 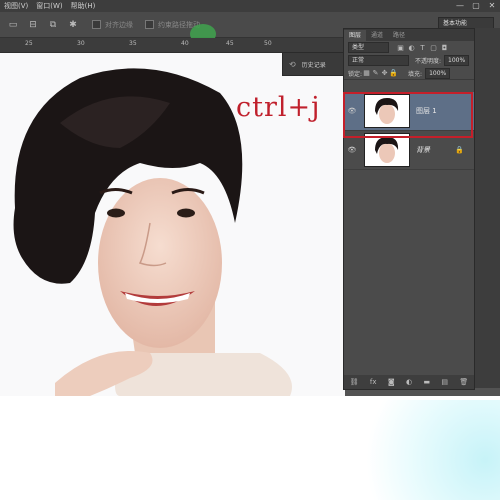 I want to click on filter-kind-select: 类型, so click(x=368, y=47).